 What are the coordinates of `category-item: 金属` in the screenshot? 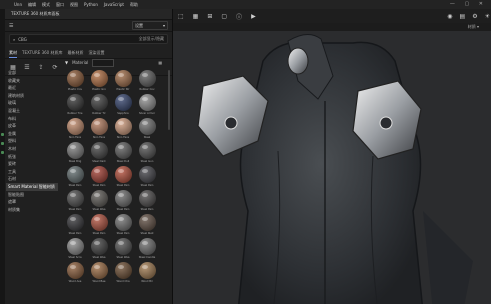 It's located at (32, 134).